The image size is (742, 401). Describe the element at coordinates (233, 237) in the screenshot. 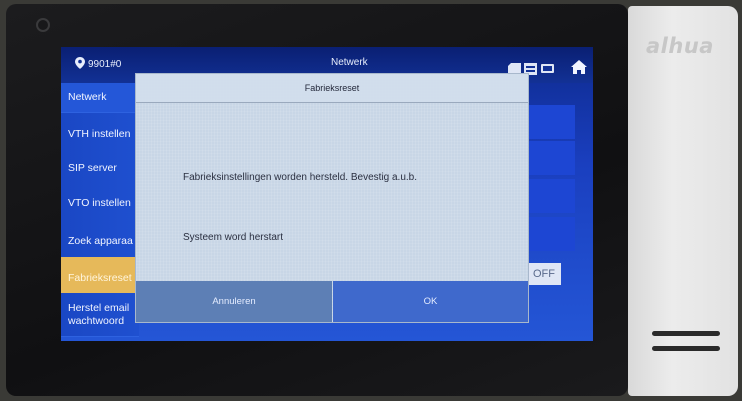

I see `dialog-message-restart: Systeem word herstart` at that location.